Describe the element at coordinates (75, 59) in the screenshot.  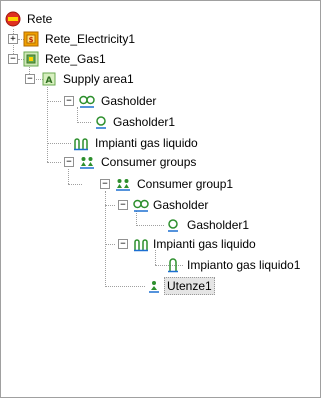
I see `tree-node-label: Rete_Gas1` at that location.